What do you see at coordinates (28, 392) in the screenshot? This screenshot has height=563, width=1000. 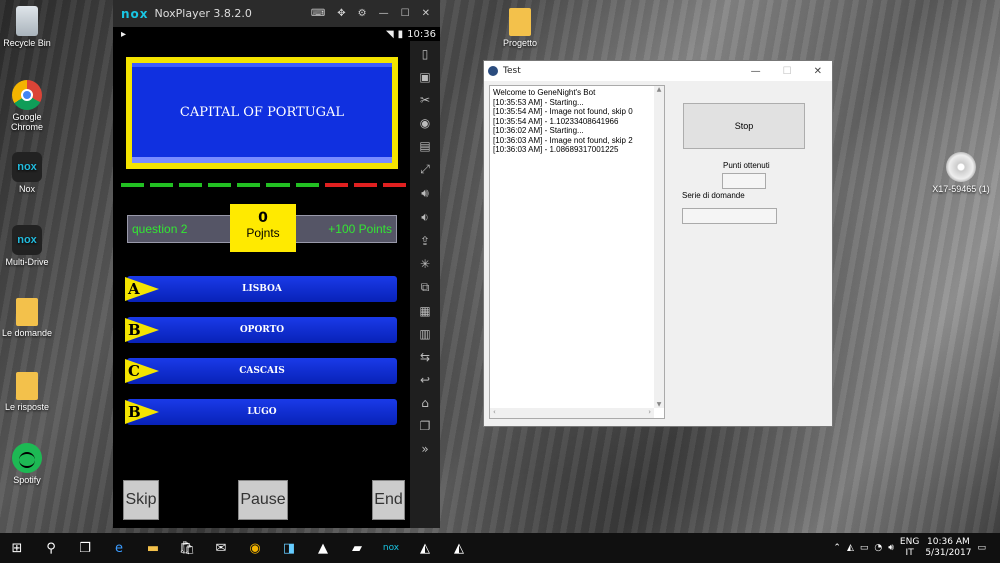 I see `desktop-icon-le-risposte: Le risposte` at bounding box center [28, 392].